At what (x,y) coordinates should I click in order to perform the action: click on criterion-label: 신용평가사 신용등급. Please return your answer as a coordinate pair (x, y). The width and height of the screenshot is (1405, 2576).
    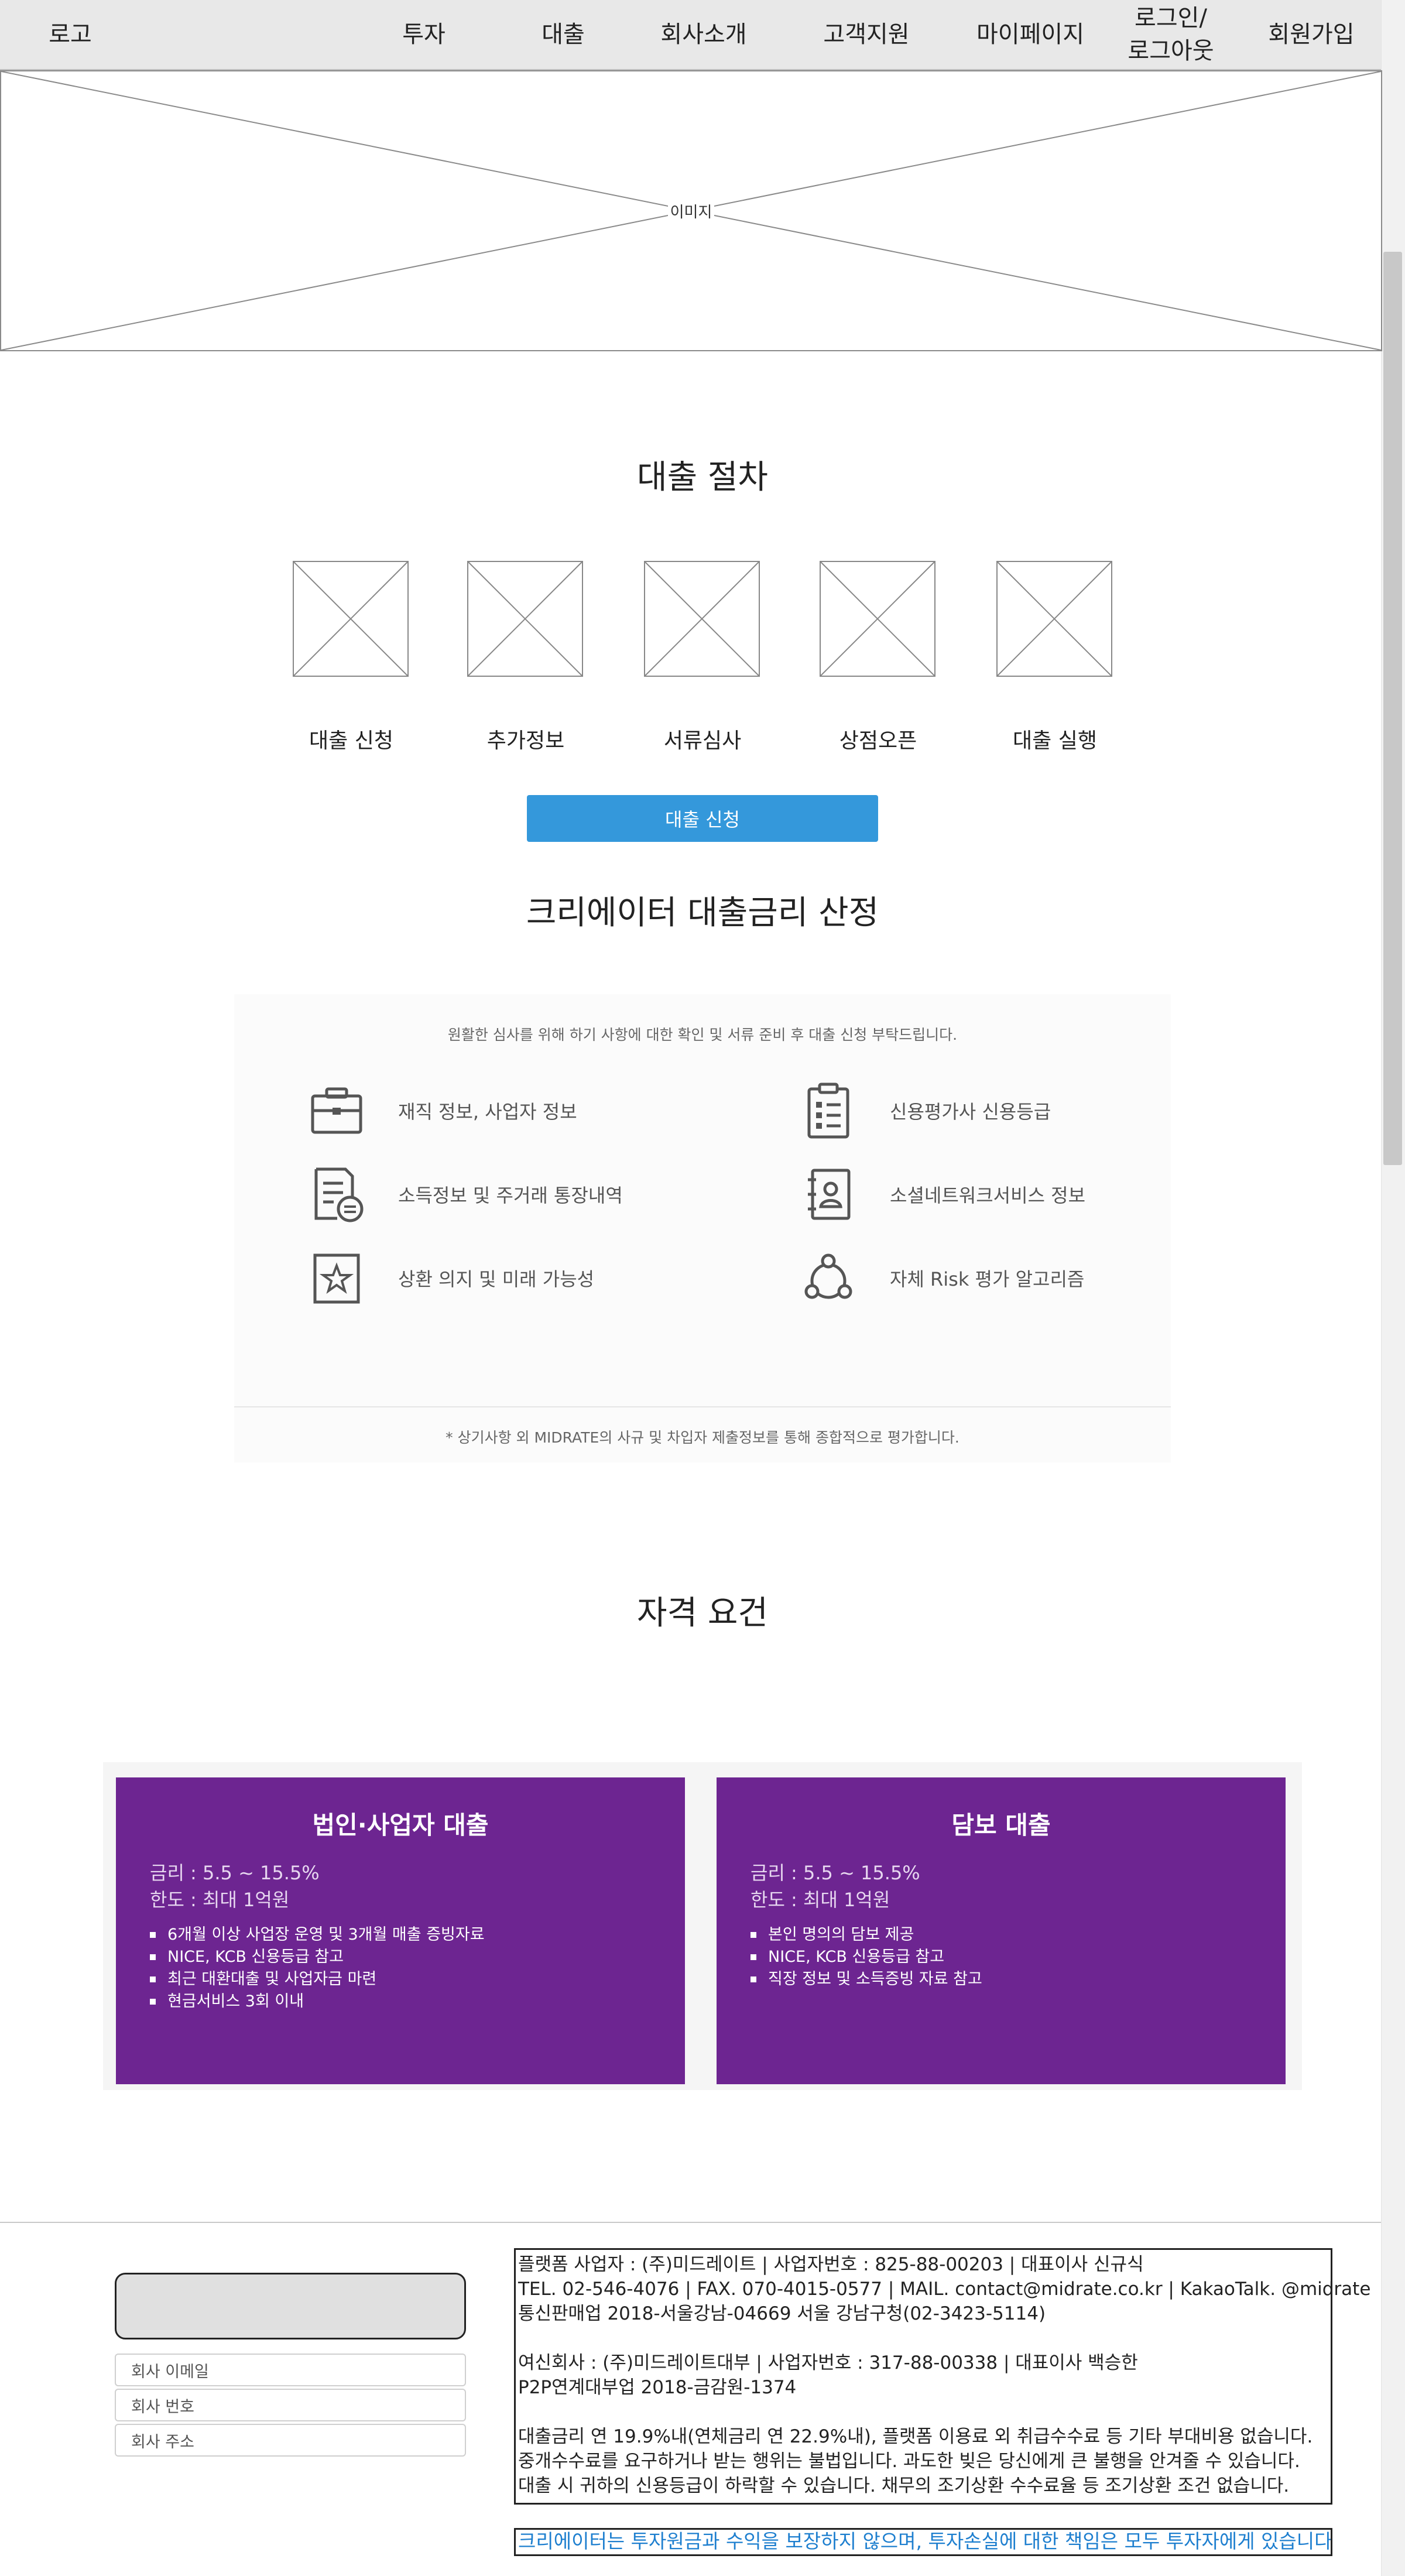
    Looking at the image, I should click on (971, 1112).